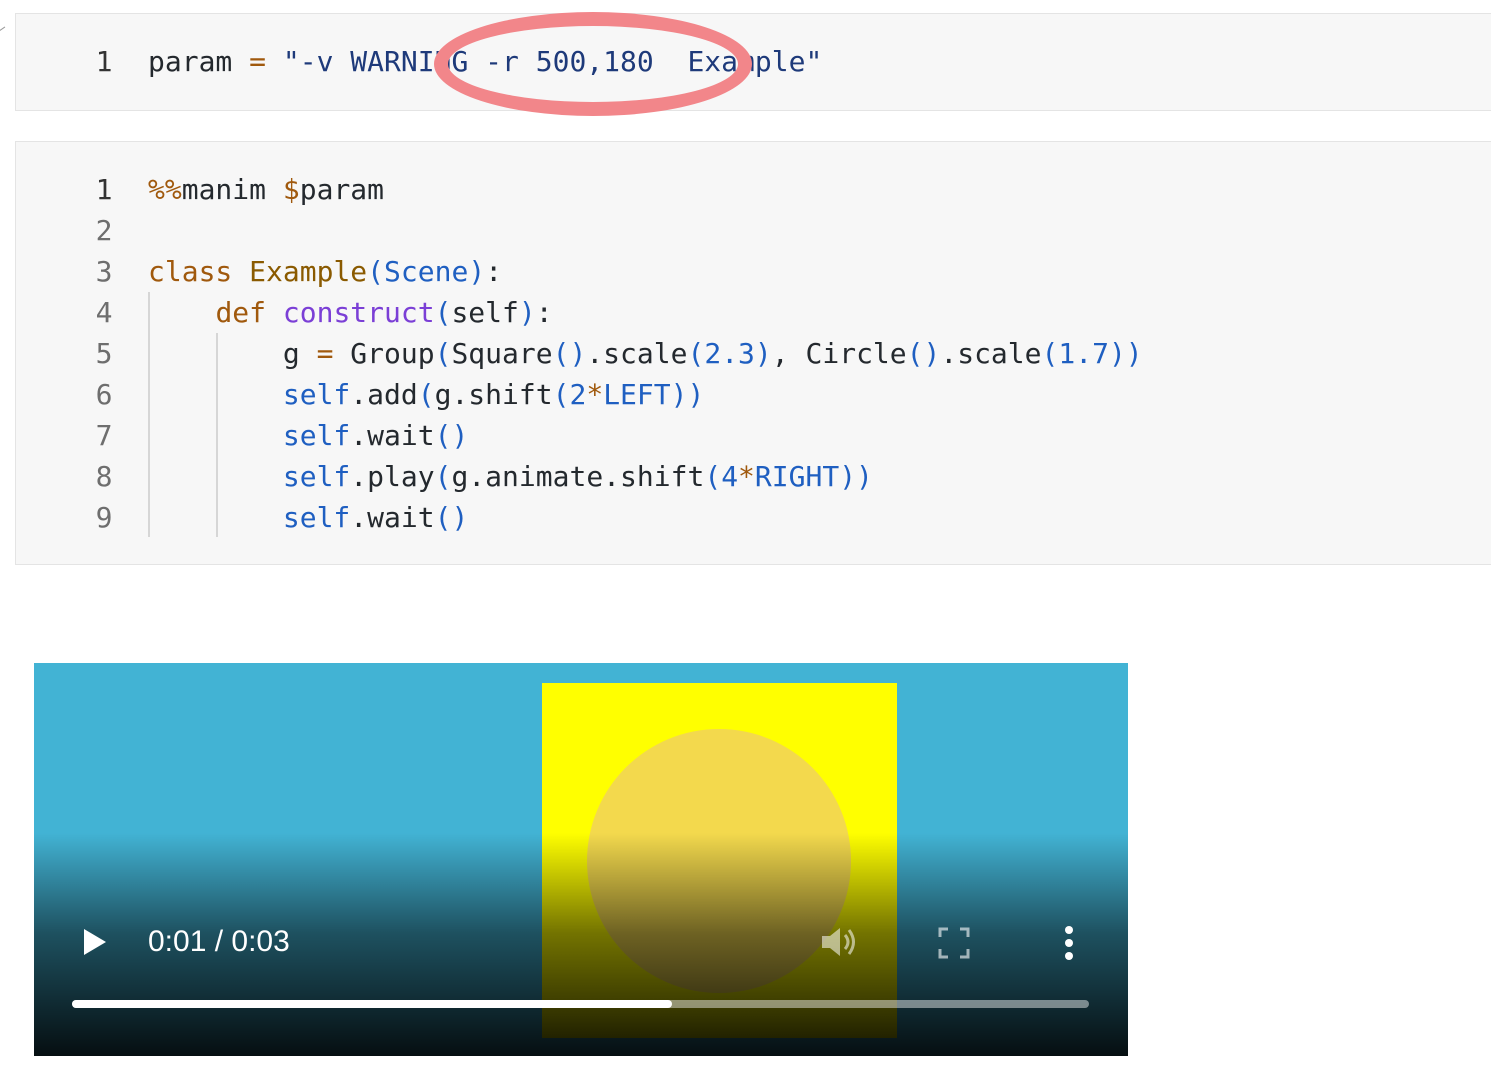  I want to click on code-token: LEFT, so click(637, 394).